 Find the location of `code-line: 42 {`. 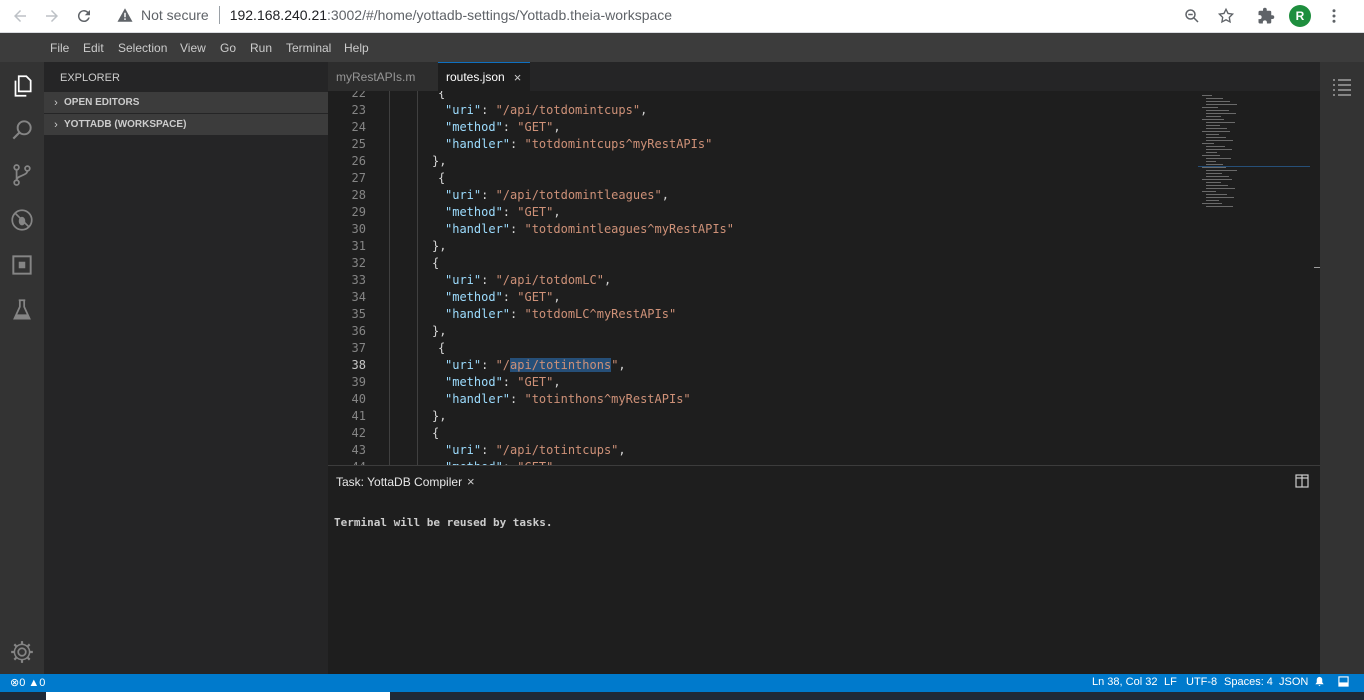

code-line: 42 { is located at coordinates (763, 433).